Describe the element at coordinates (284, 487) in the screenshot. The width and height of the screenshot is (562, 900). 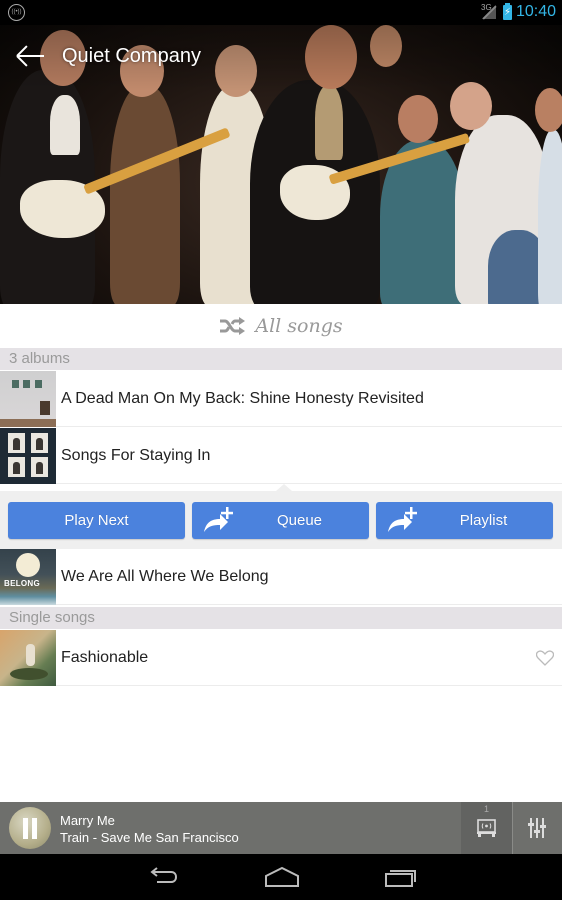
I see `panel-pointer` at that location.